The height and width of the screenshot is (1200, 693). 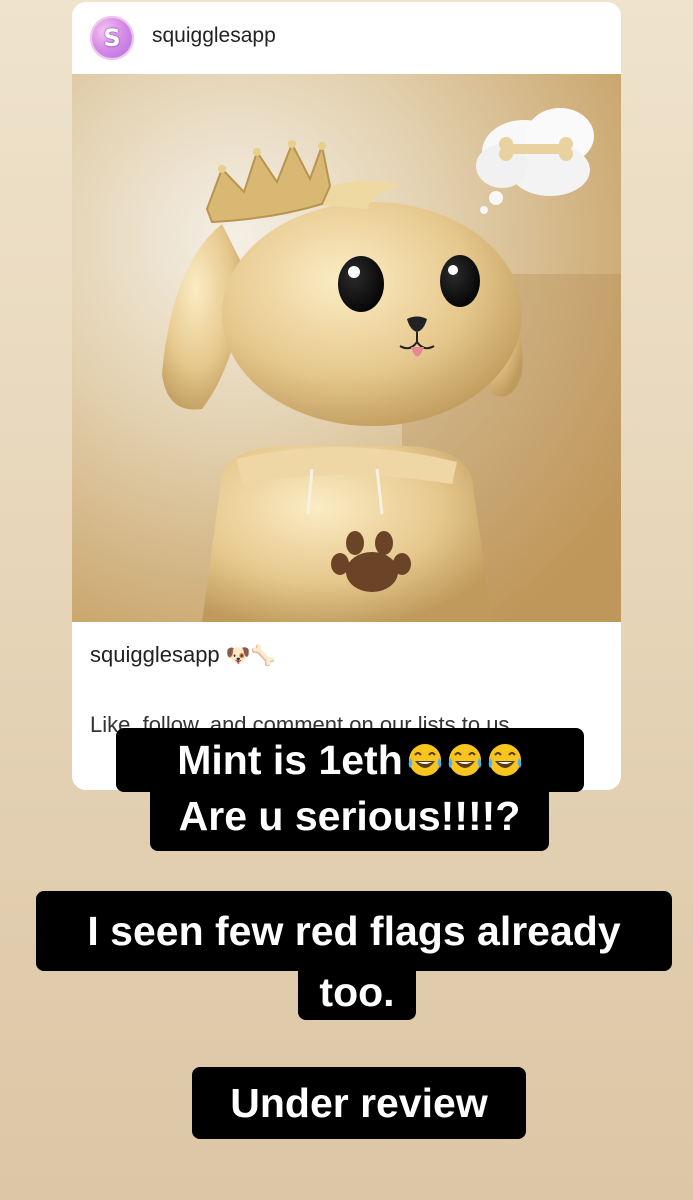 What do you see at coordinates (290, 760) in the screenshot?
I see `mint-text: Mint is 1eth` at bounding box center [290, 760].